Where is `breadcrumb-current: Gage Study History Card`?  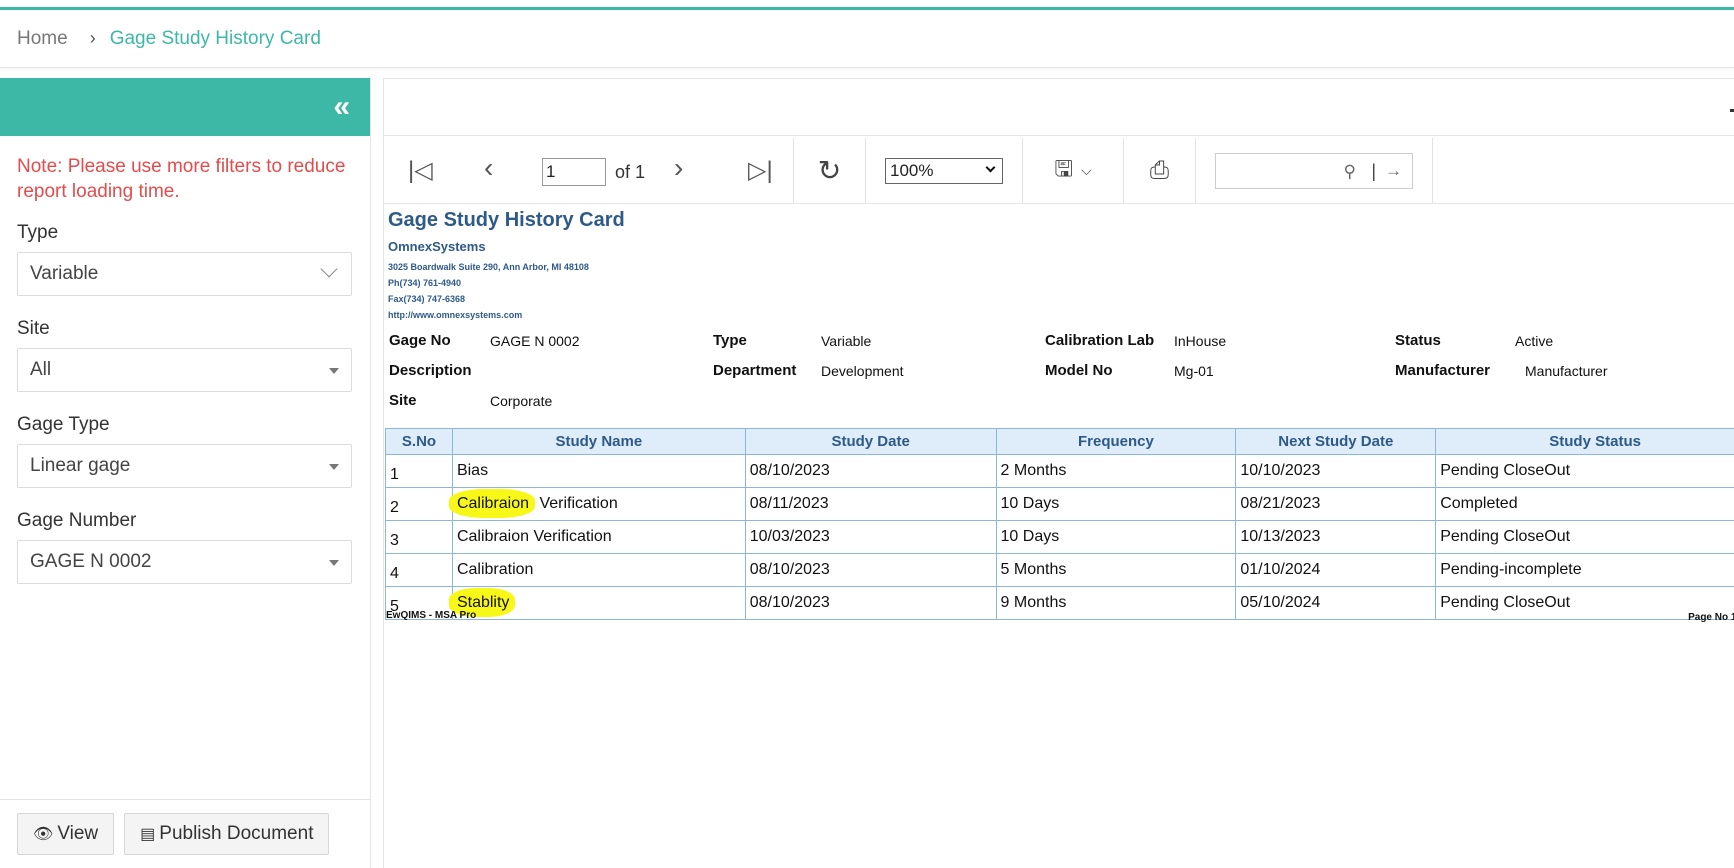
breadcrumb-current: Gage Study History Card is located at coordinates (215, 38).